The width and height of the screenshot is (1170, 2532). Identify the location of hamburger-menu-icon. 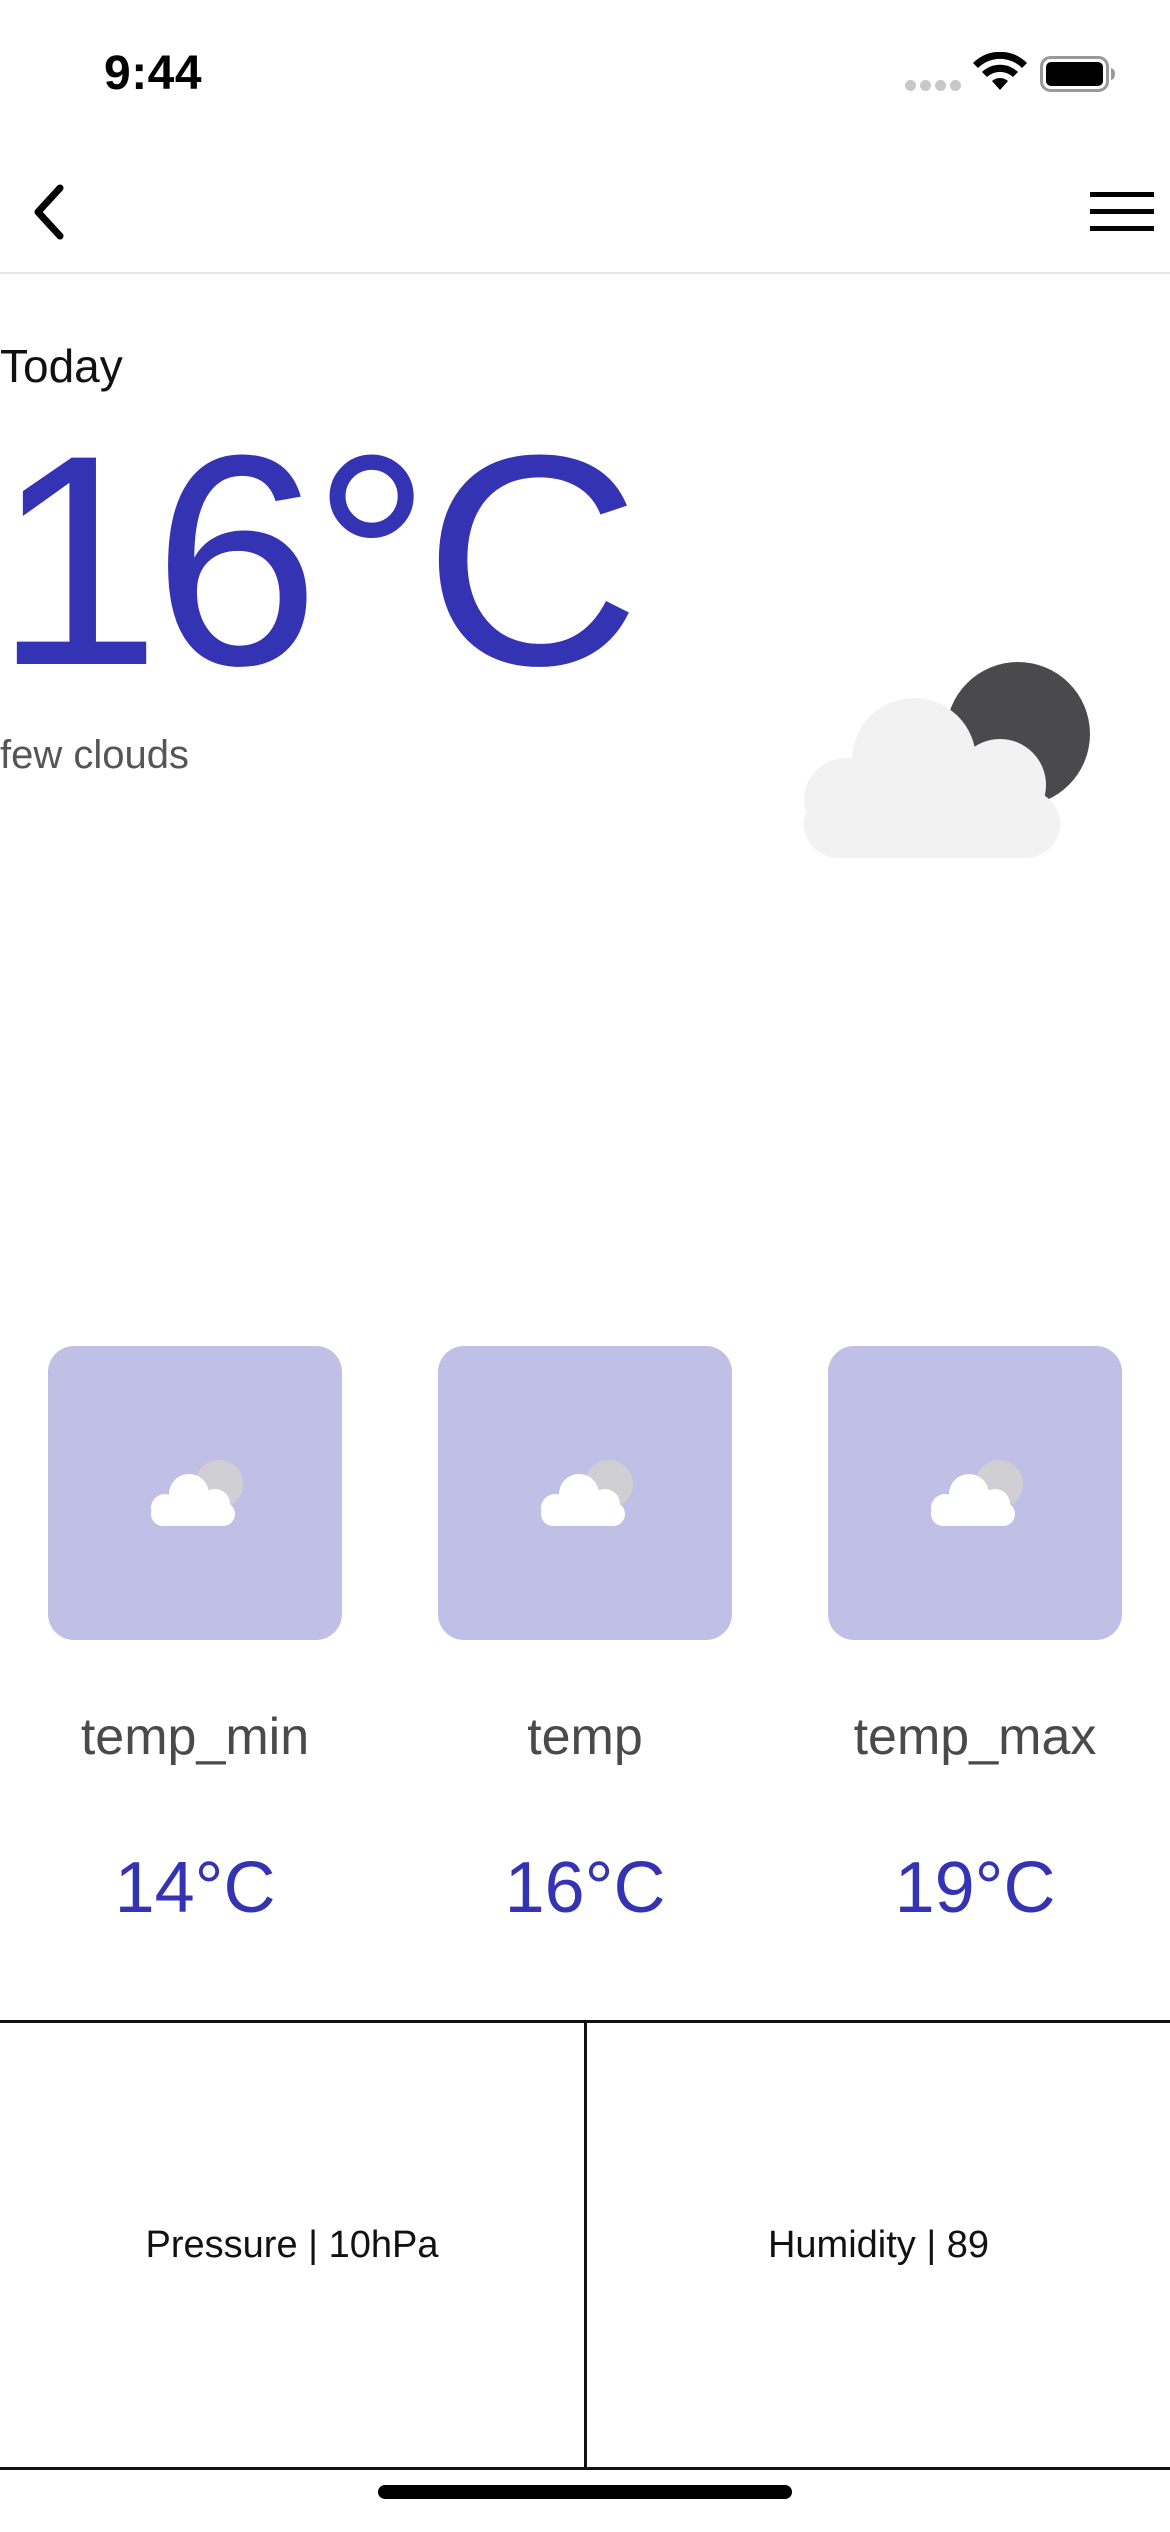
(1122, 211).